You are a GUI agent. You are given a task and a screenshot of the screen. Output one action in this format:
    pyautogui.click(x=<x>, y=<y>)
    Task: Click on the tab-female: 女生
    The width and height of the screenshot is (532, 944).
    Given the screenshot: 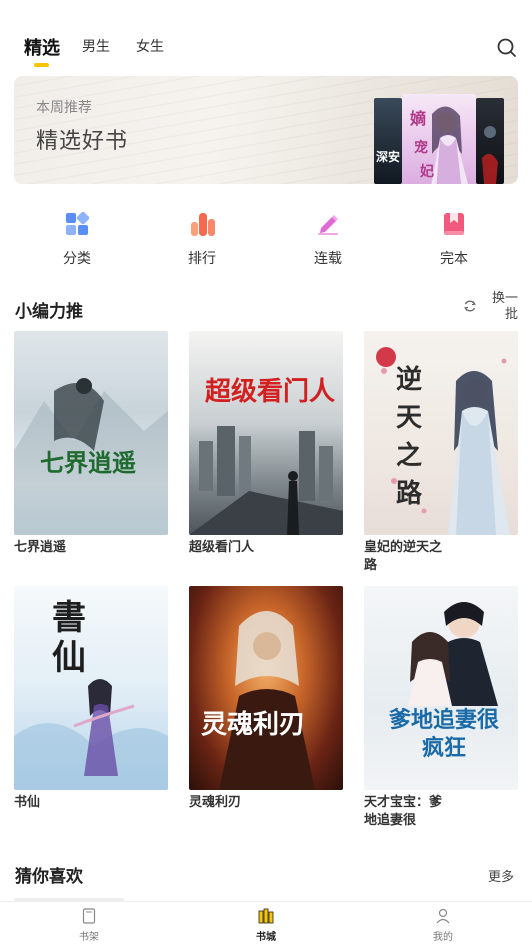 What is the action you would take?
    pyautogui.click(x=150, y=46)
    